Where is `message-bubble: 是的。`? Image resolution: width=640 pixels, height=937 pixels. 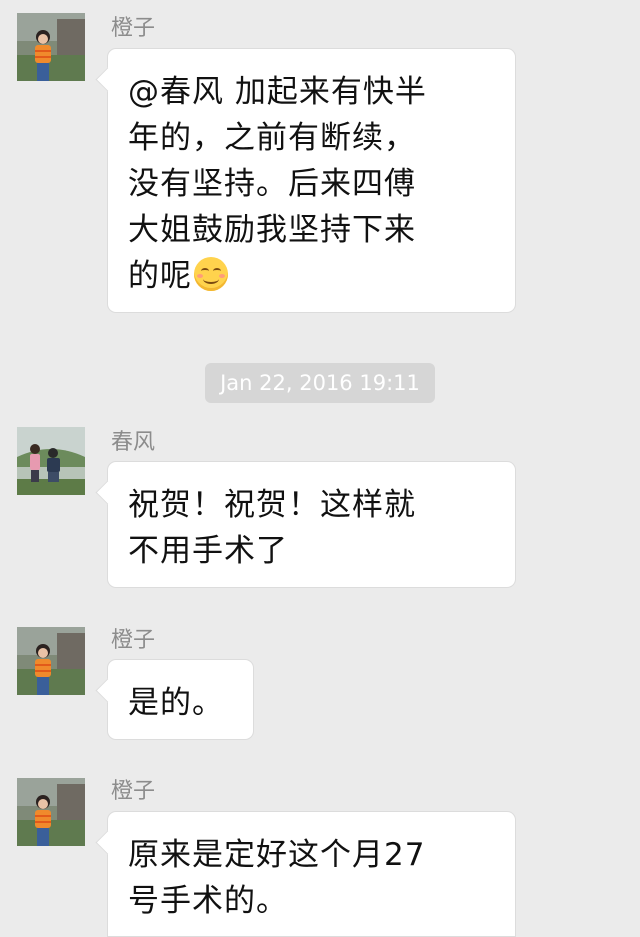
message-bubble: 是的。 is located at coordinates (180, 699).